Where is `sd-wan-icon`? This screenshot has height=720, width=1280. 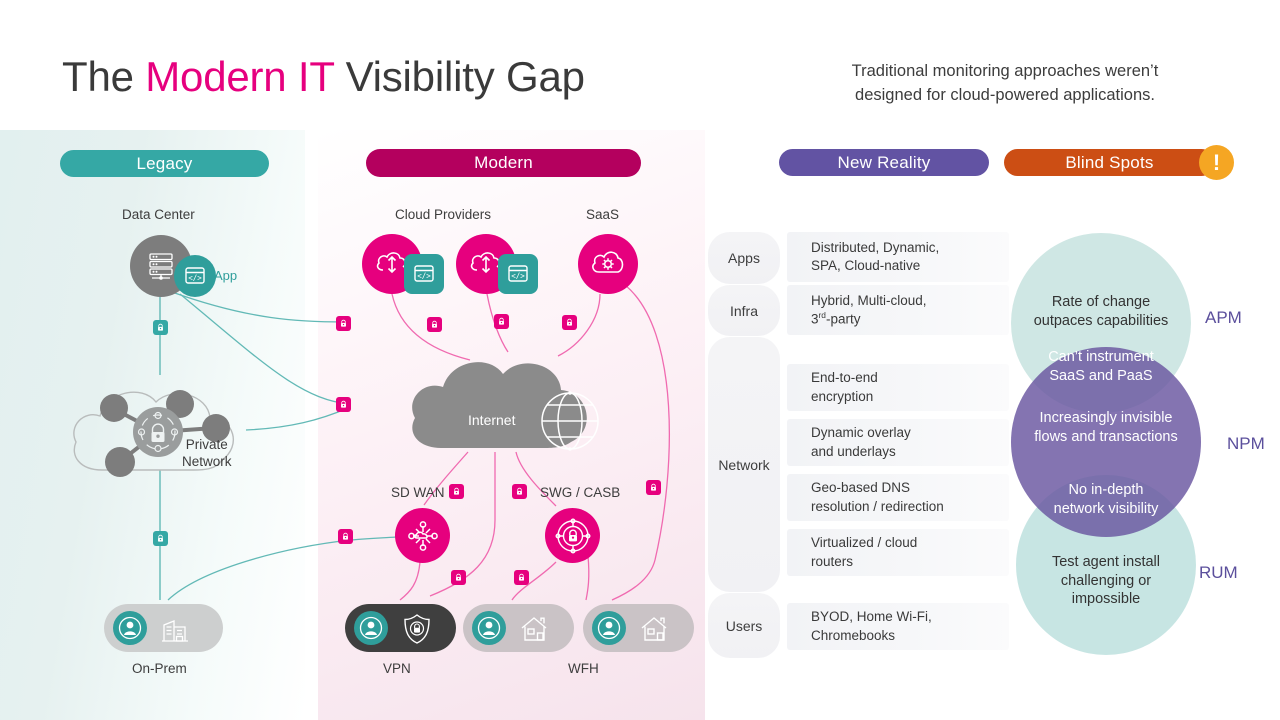
sd-wan-icon is located at coordinates (422, 535).